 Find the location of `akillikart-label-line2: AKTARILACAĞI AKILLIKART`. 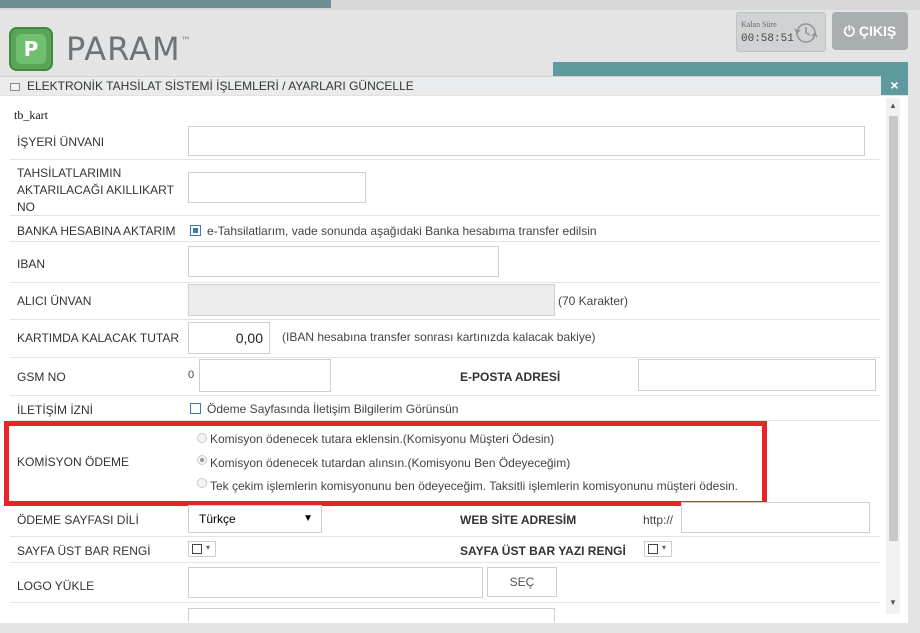

akillikart-label-line2: AKTARILACAĞI AKILLIKART is located at coordinates (95, 190).